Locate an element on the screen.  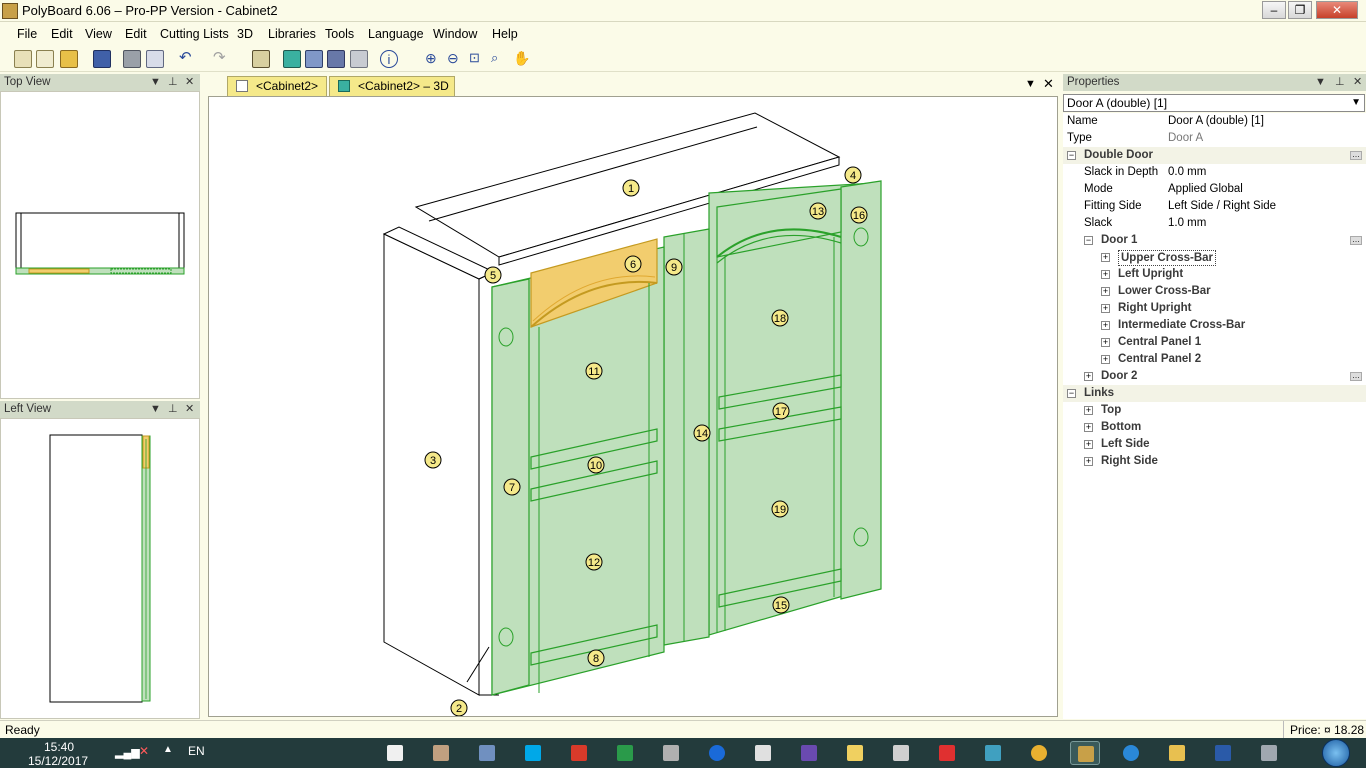
property-value: Applied Global is located at coordinates (1205, 189).